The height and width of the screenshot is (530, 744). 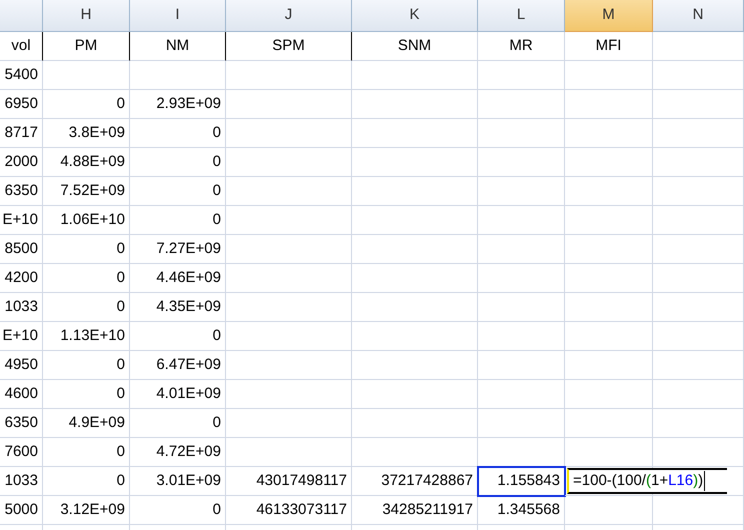 I want to click on formula-token: 1+, so click(x=659, y=480).